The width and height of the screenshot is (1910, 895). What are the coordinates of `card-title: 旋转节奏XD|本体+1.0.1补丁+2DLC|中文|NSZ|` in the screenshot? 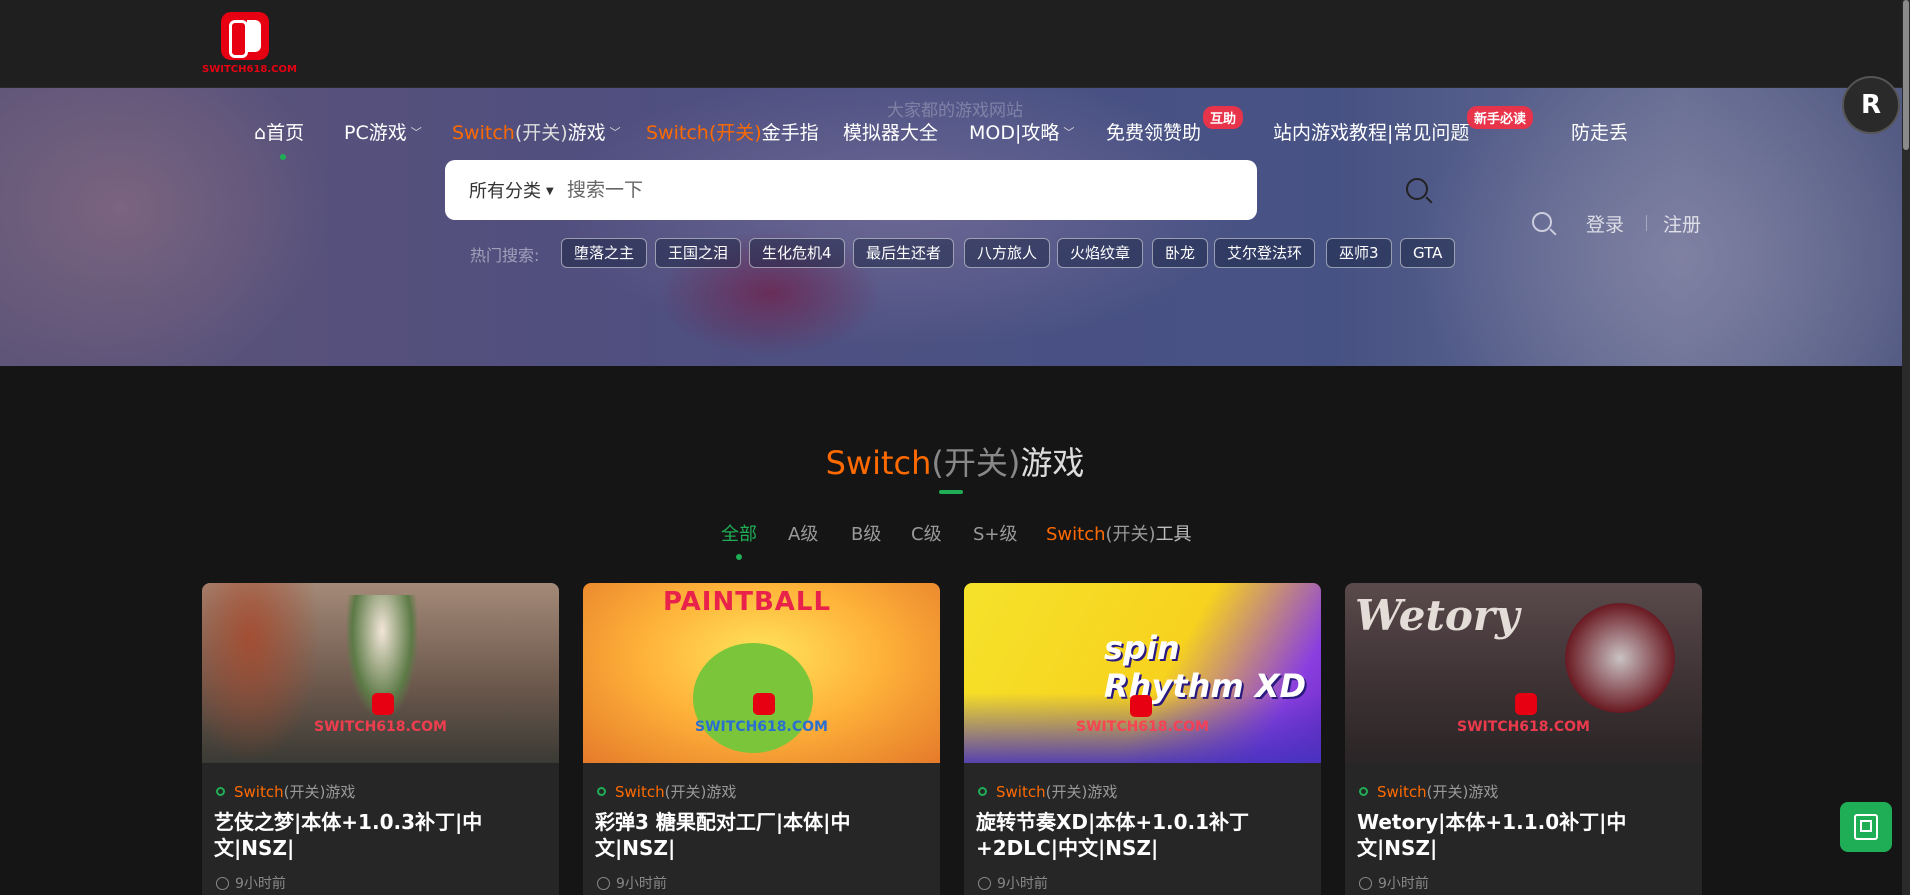 It's located at (1143, 835).